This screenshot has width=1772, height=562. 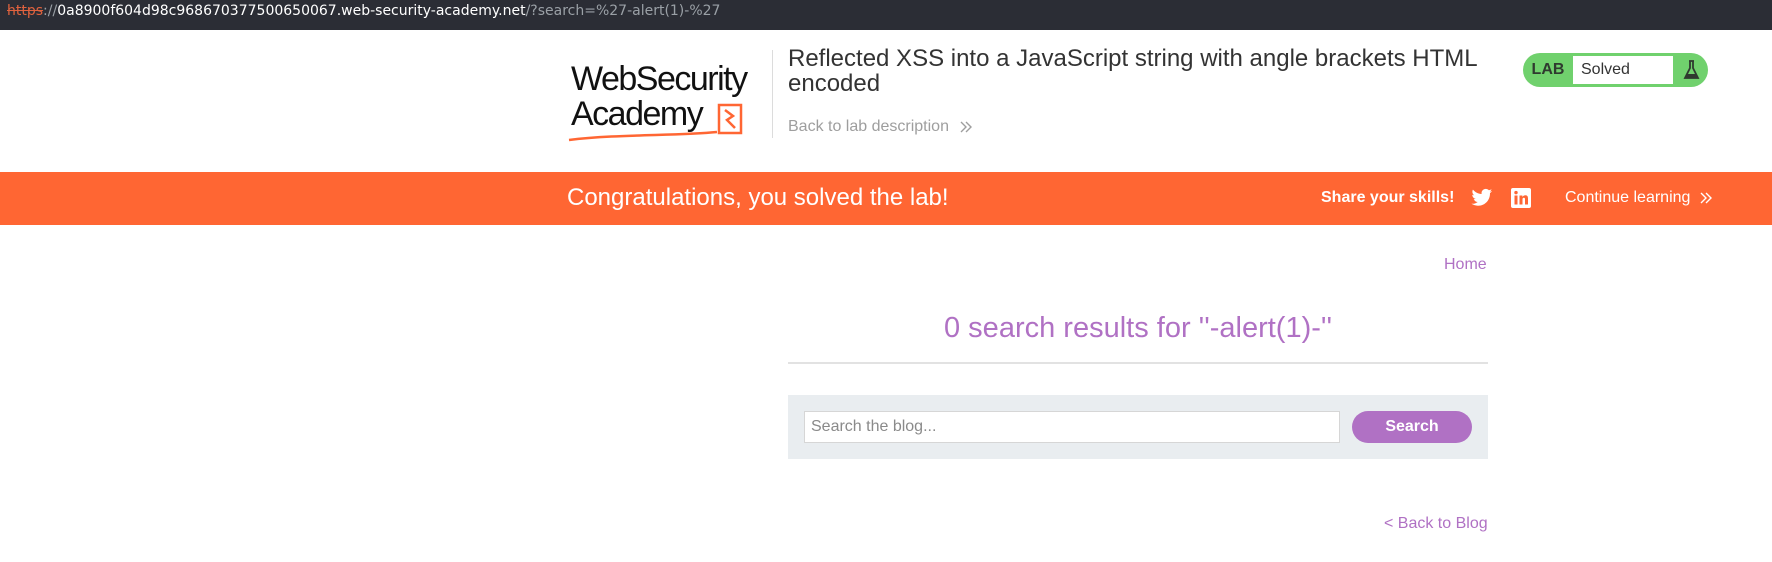 I want to click on continue-learning-link: Continue learning, so click(x=1639, y=198).